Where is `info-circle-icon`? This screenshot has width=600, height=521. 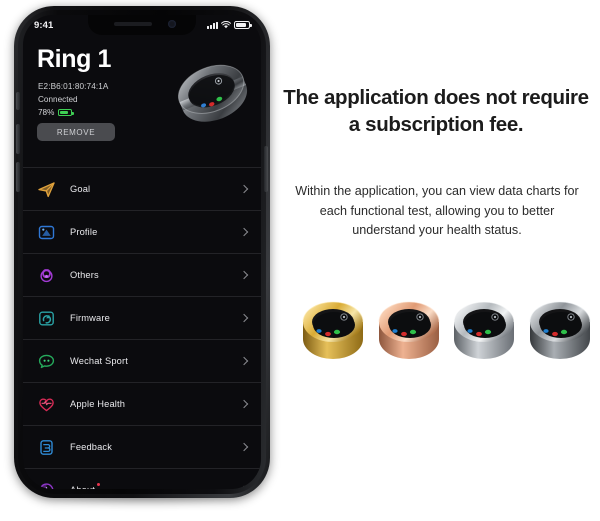
info-circle-icon is located at coordinates (46, 485).